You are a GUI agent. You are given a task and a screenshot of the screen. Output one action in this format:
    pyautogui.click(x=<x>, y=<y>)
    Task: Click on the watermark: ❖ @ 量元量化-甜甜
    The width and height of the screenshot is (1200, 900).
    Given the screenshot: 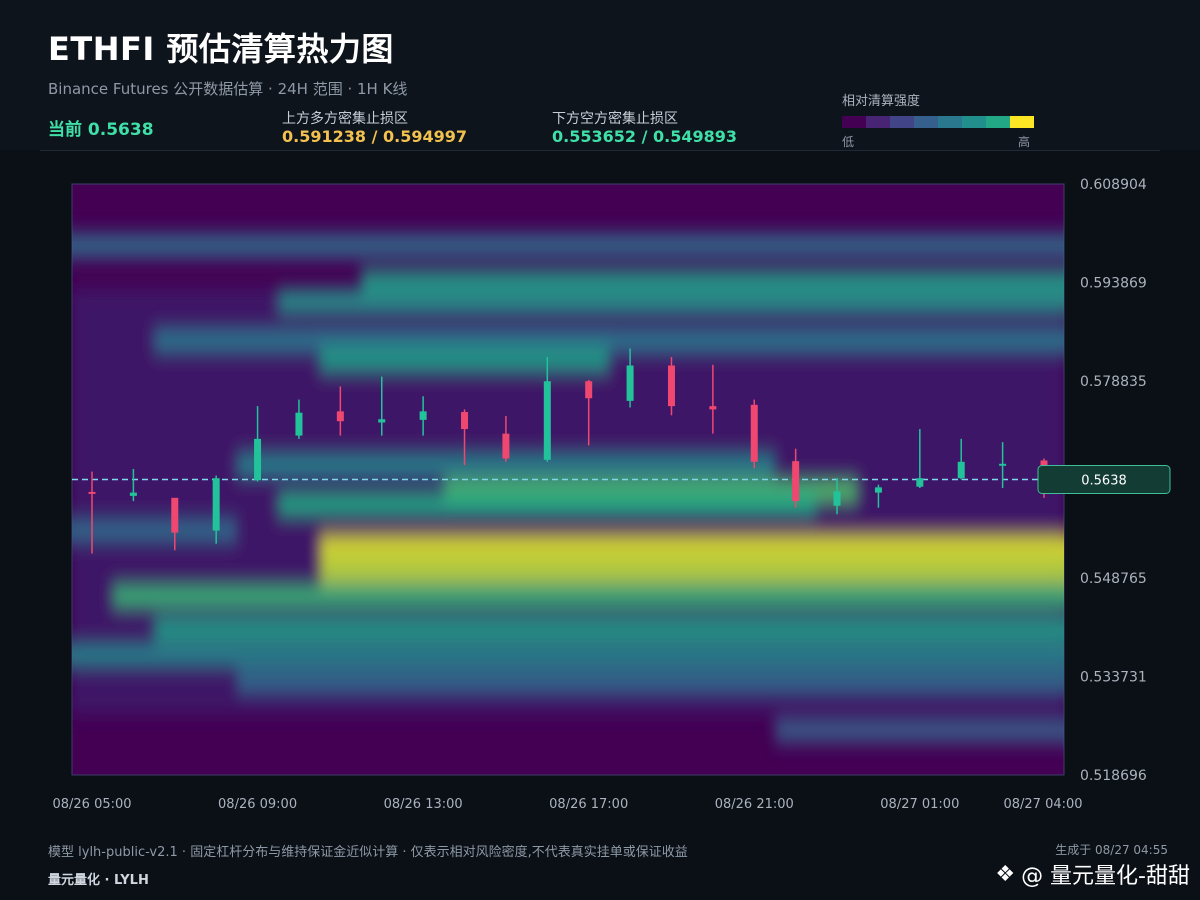 What is the action you would take?
    pyautogui.click(x=1092, y=874)
    